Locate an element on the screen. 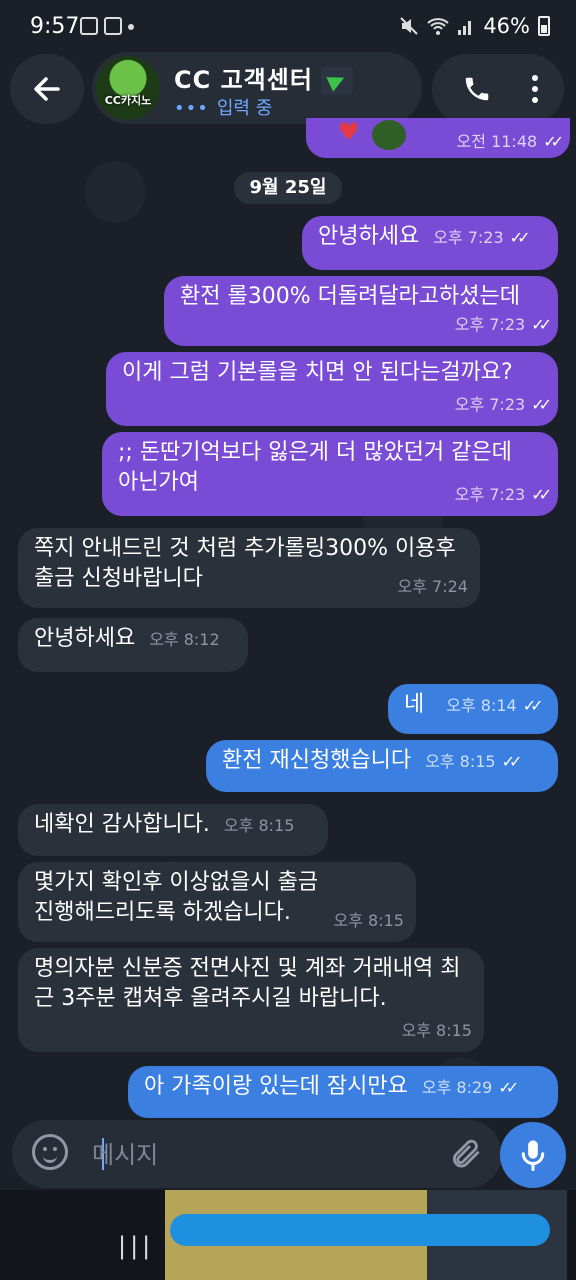  outgoing-message: ;; 돈딴기억보다 잃은게 더 많았던거 같은데 아닌가여 오후 7:23 ✓✓ is located at coordinates (330, 474).